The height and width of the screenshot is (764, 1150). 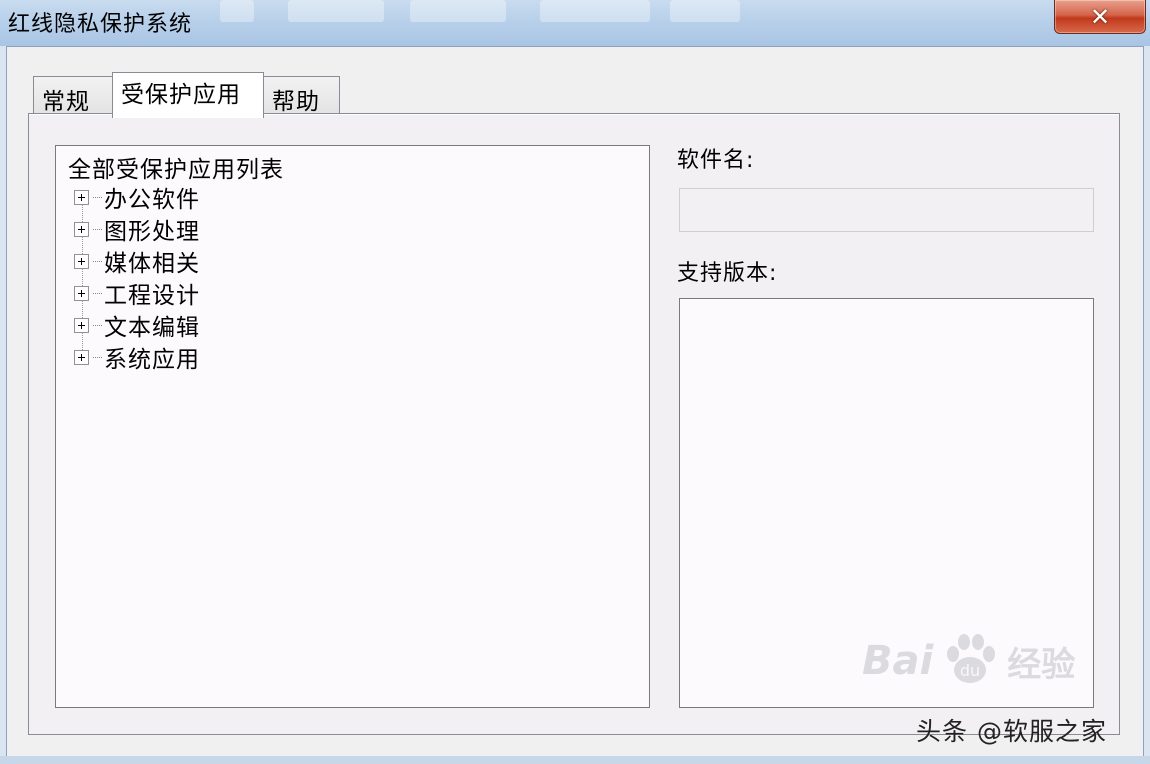 I want to click on baidu-watermark-cn: 经验, so click(x=1041, y=664).